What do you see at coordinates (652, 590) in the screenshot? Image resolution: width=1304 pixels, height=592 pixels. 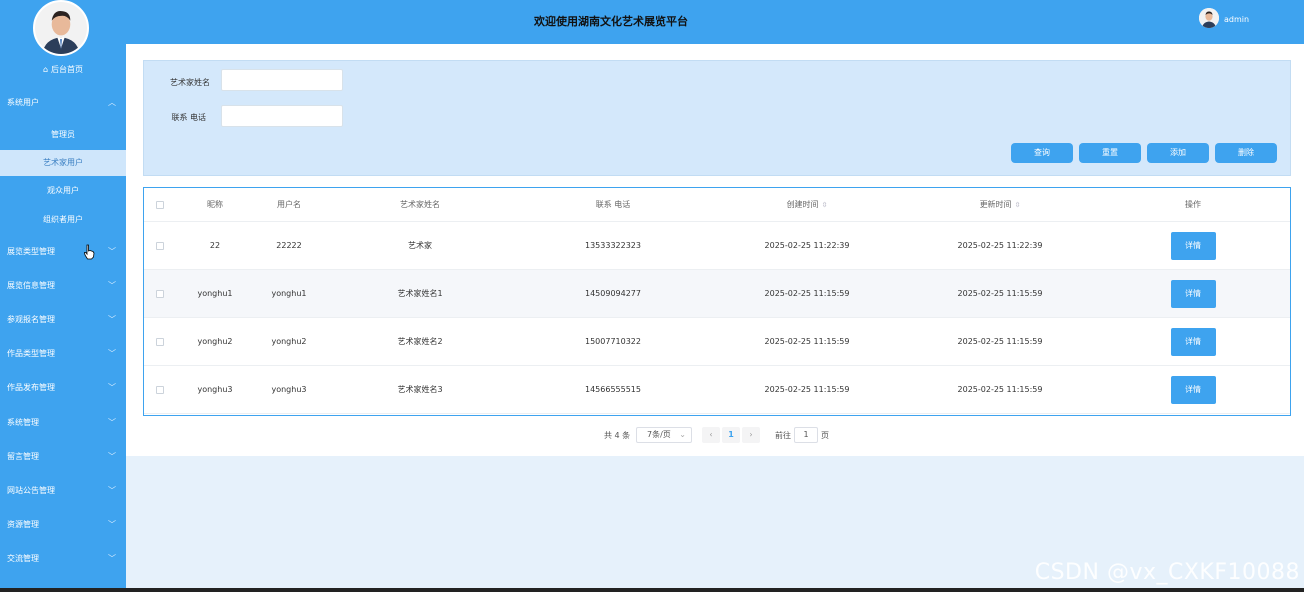 I see `bottom-bar` at bounding box center [652, 590].